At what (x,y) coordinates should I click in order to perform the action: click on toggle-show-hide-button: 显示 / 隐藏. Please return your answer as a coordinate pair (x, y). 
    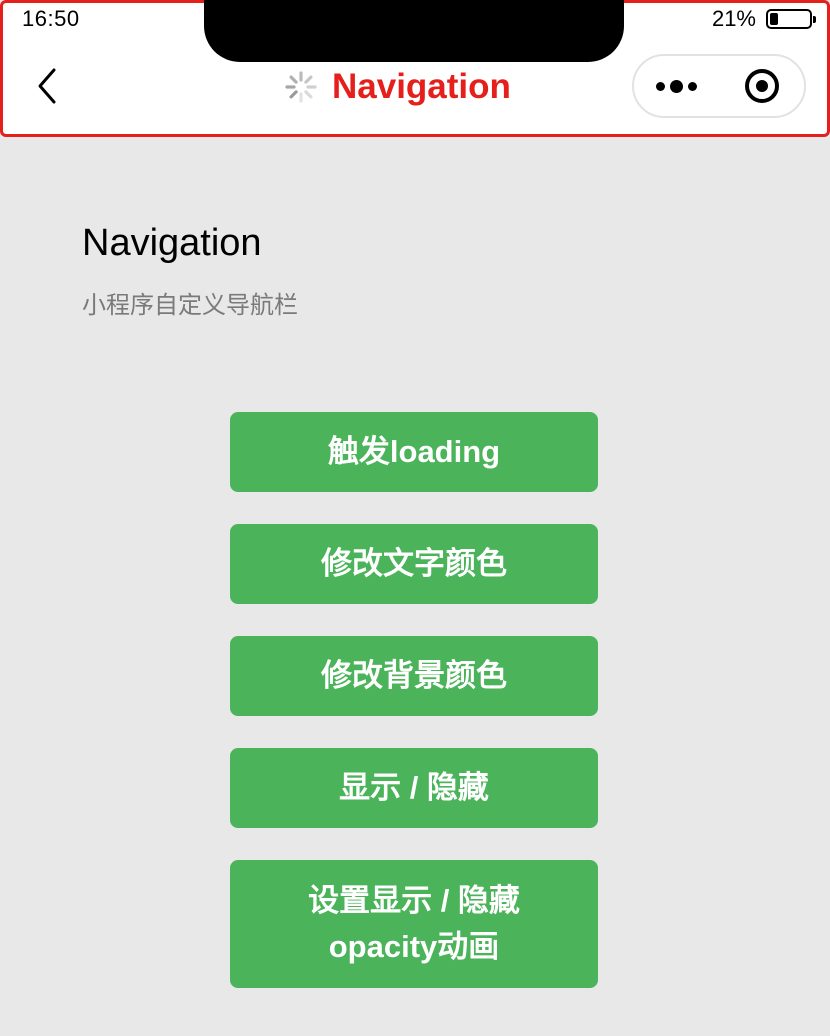
    Looking at the image, I should click on (414, 788).